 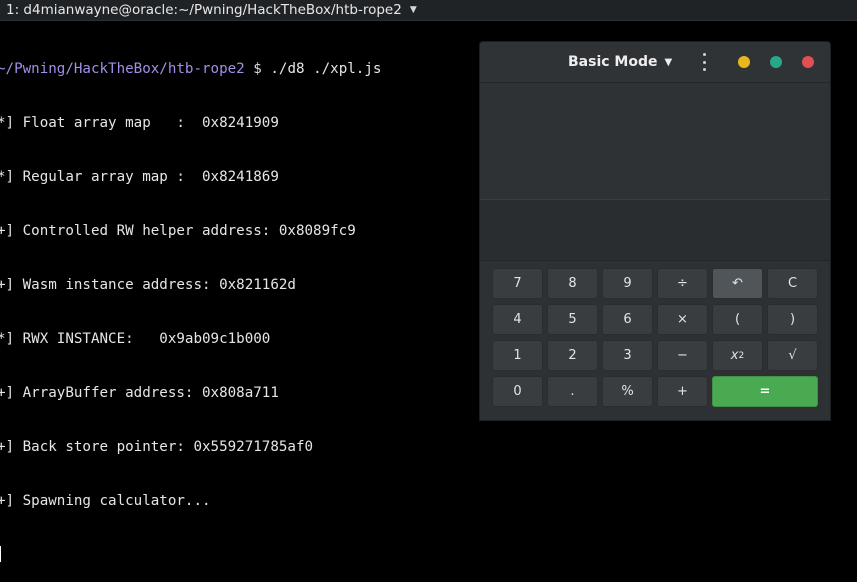 I want to click on prompt-symbol: $, so click(x=257, y=69).